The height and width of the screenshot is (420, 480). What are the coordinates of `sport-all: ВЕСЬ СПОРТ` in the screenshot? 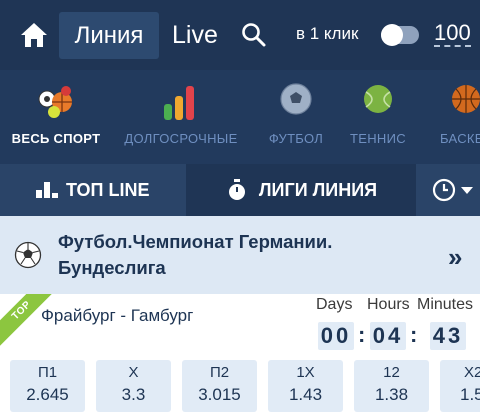 It's located at (56, 117).